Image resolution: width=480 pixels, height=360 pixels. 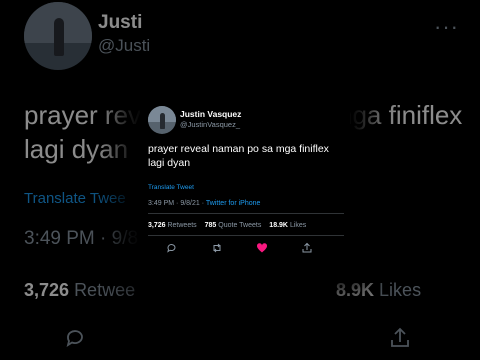 What do you see at coordinates (400, 337) in the screenshot?
I see `background-share-icon` at bounding box center [400, 337].